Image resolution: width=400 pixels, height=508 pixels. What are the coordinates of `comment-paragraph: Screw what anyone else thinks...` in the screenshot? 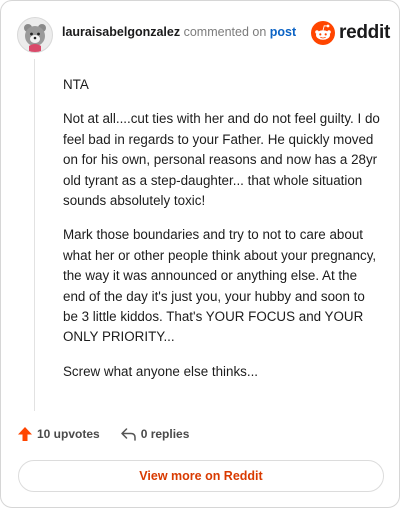 It's located at (161, 371).